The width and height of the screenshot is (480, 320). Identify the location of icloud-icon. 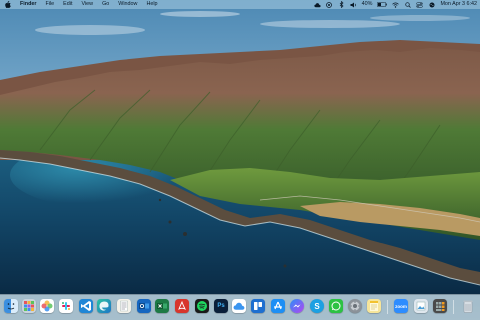
(239, 306).